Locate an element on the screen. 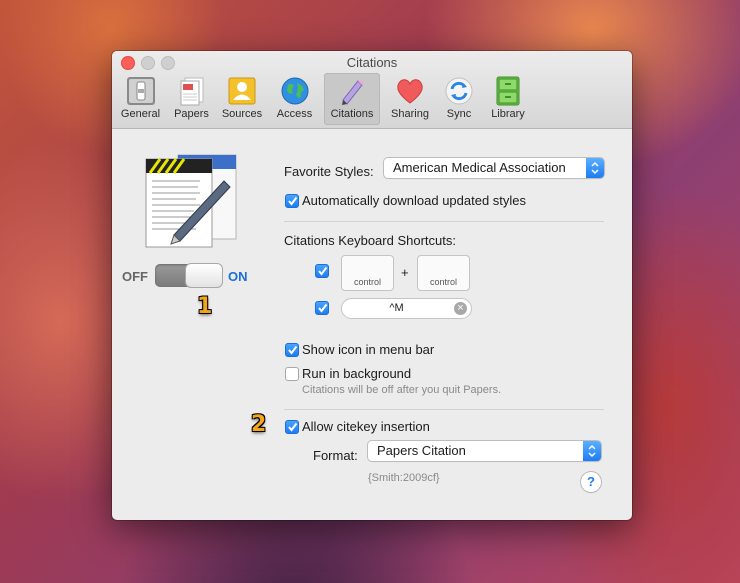  favorite-styles-label: Favorite Styles: is located at coordinates (329, 171).